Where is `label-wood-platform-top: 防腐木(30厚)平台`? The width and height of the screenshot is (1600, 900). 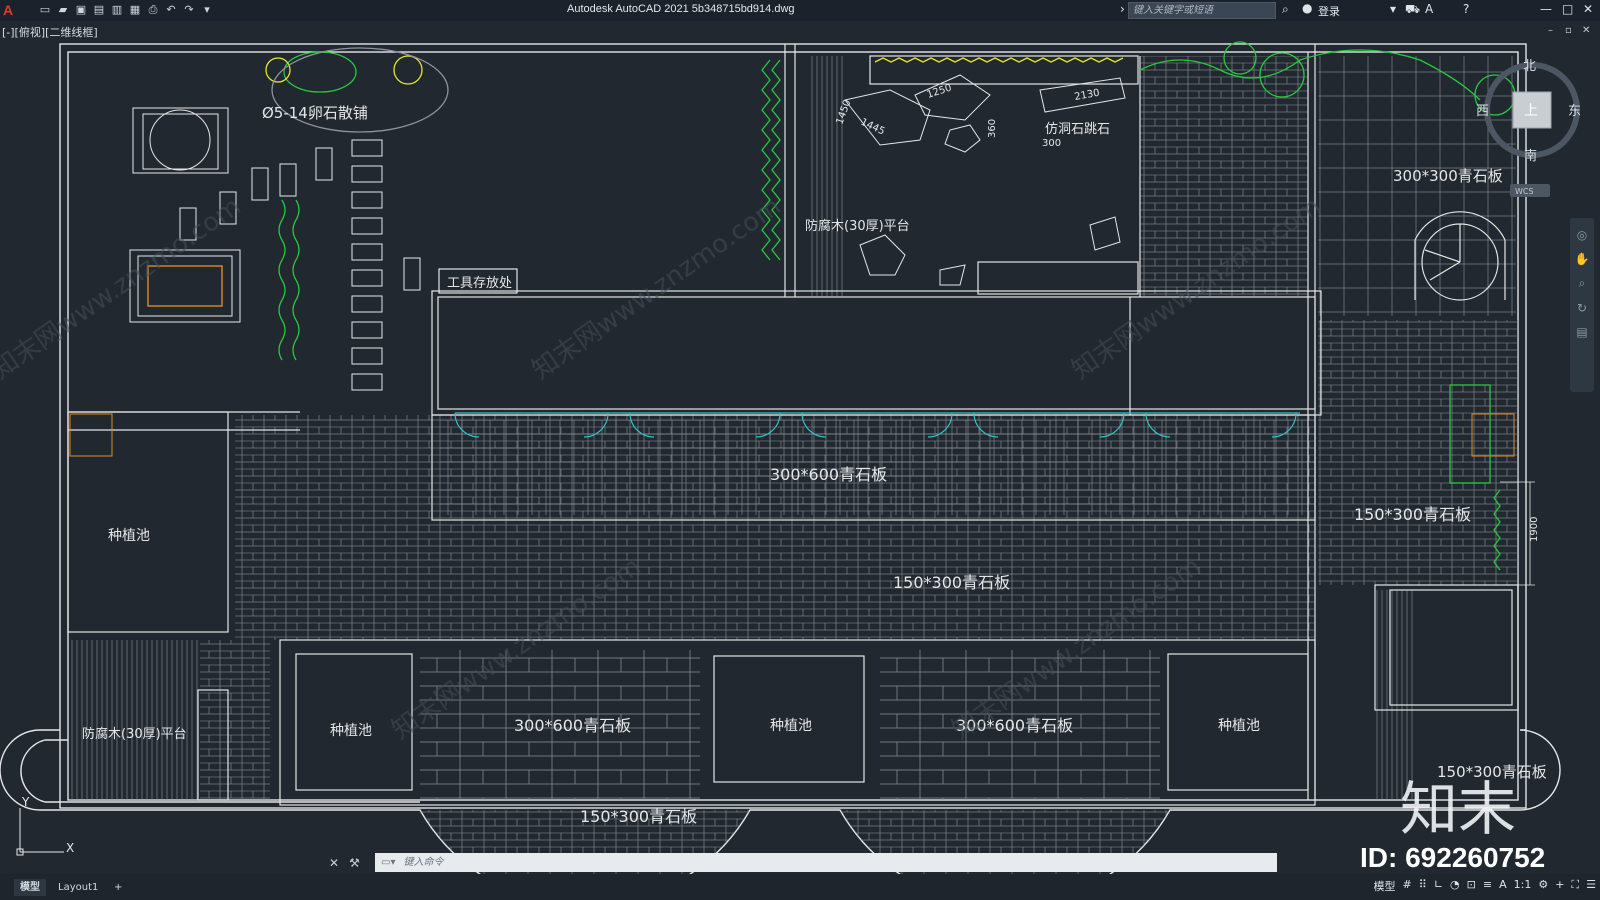 label-wood-platform-top: 防腐木(30厚)平台 is located at coordinates (857, 226).